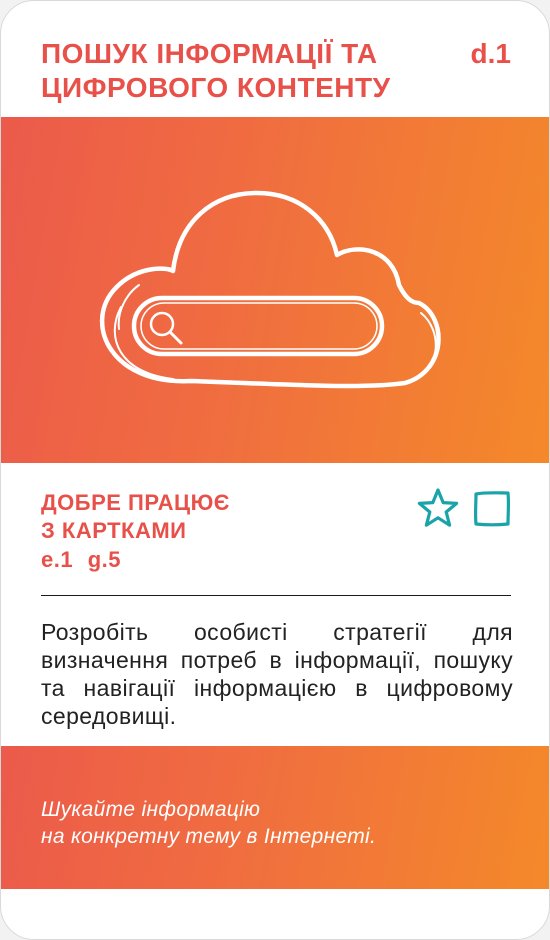 This screenshot has height=940, width=550. What do you see at coordinates (490, 53) in the screenshot?
I see `card-code: d.1` at bounding box center [490, 53].